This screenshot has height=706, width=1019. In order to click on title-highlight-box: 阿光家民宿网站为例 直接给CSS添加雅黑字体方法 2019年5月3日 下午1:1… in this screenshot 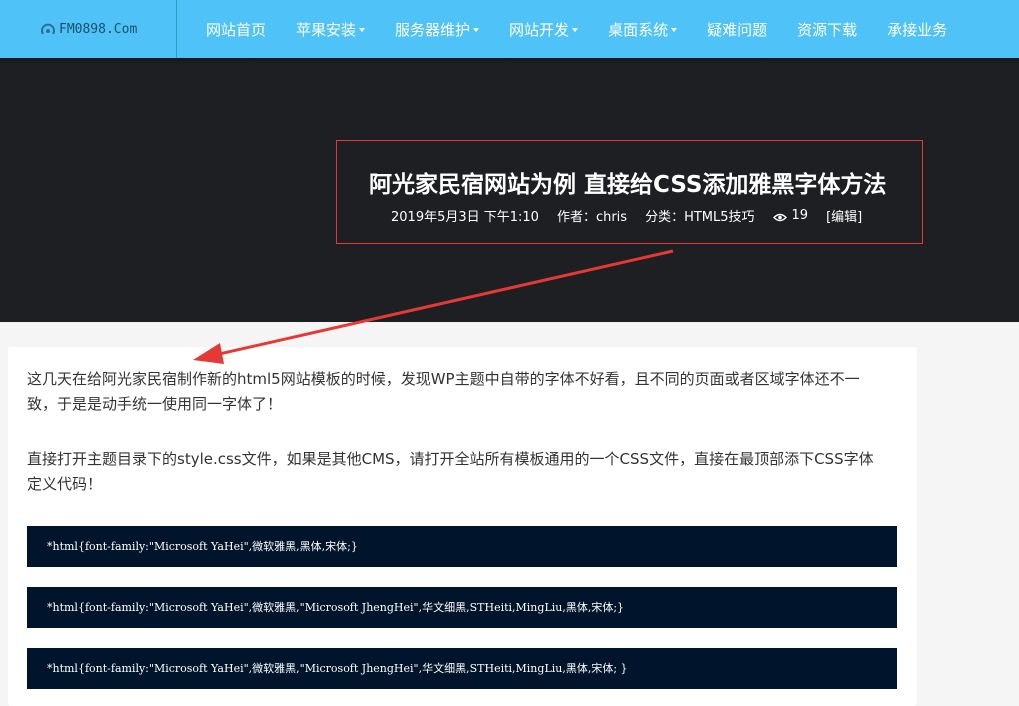, I will do `click(629, 192)`.